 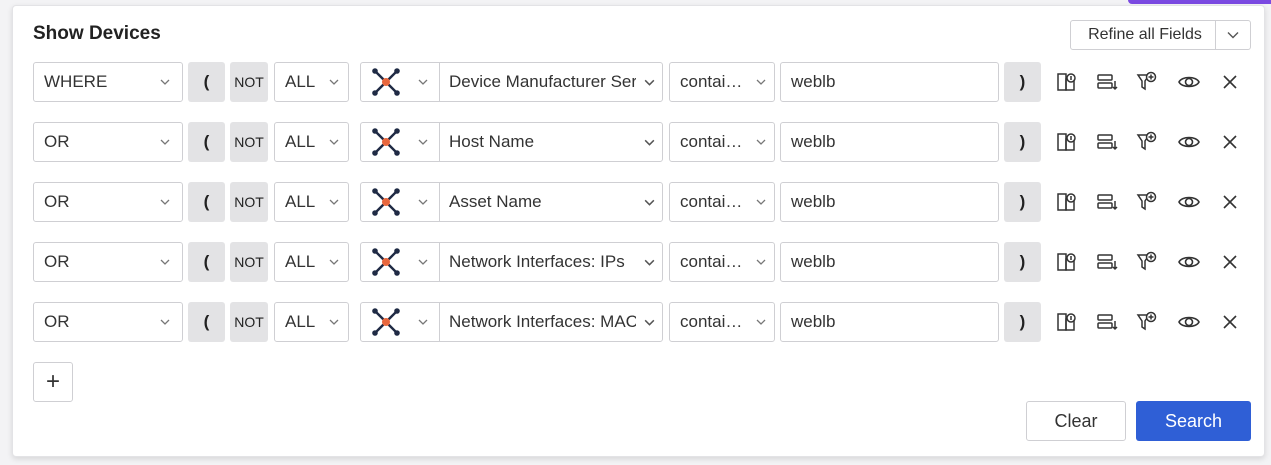 I want to click on field-select-group: Host Name, so click(x=511, y=142).